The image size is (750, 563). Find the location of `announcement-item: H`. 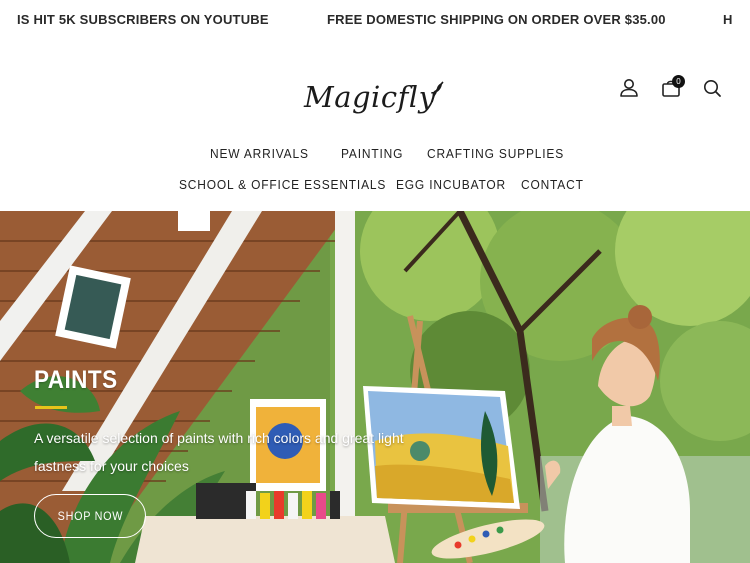

announcement-item: H is located at coordinates (728, 19).